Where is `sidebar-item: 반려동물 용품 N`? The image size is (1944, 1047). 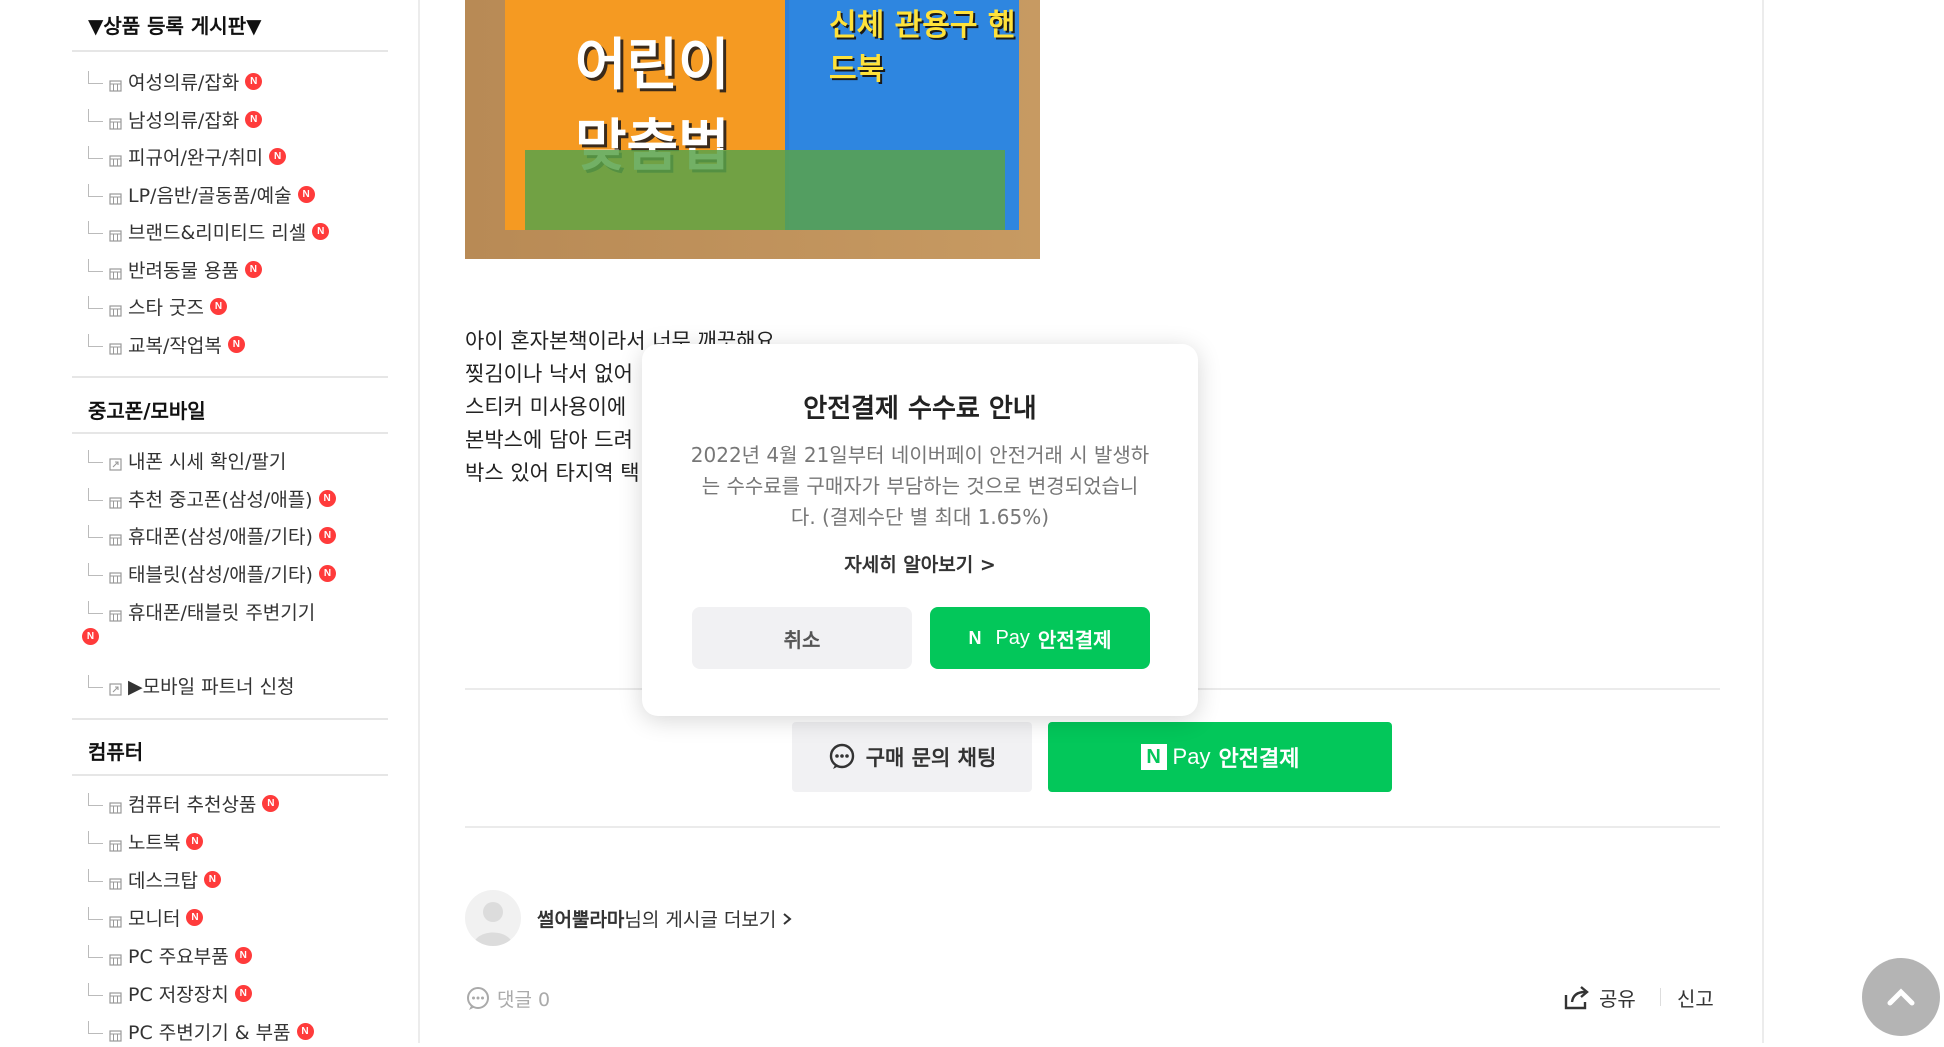
sidebar-item: 반려동물 용품 N is located at coordinates (175, 269).